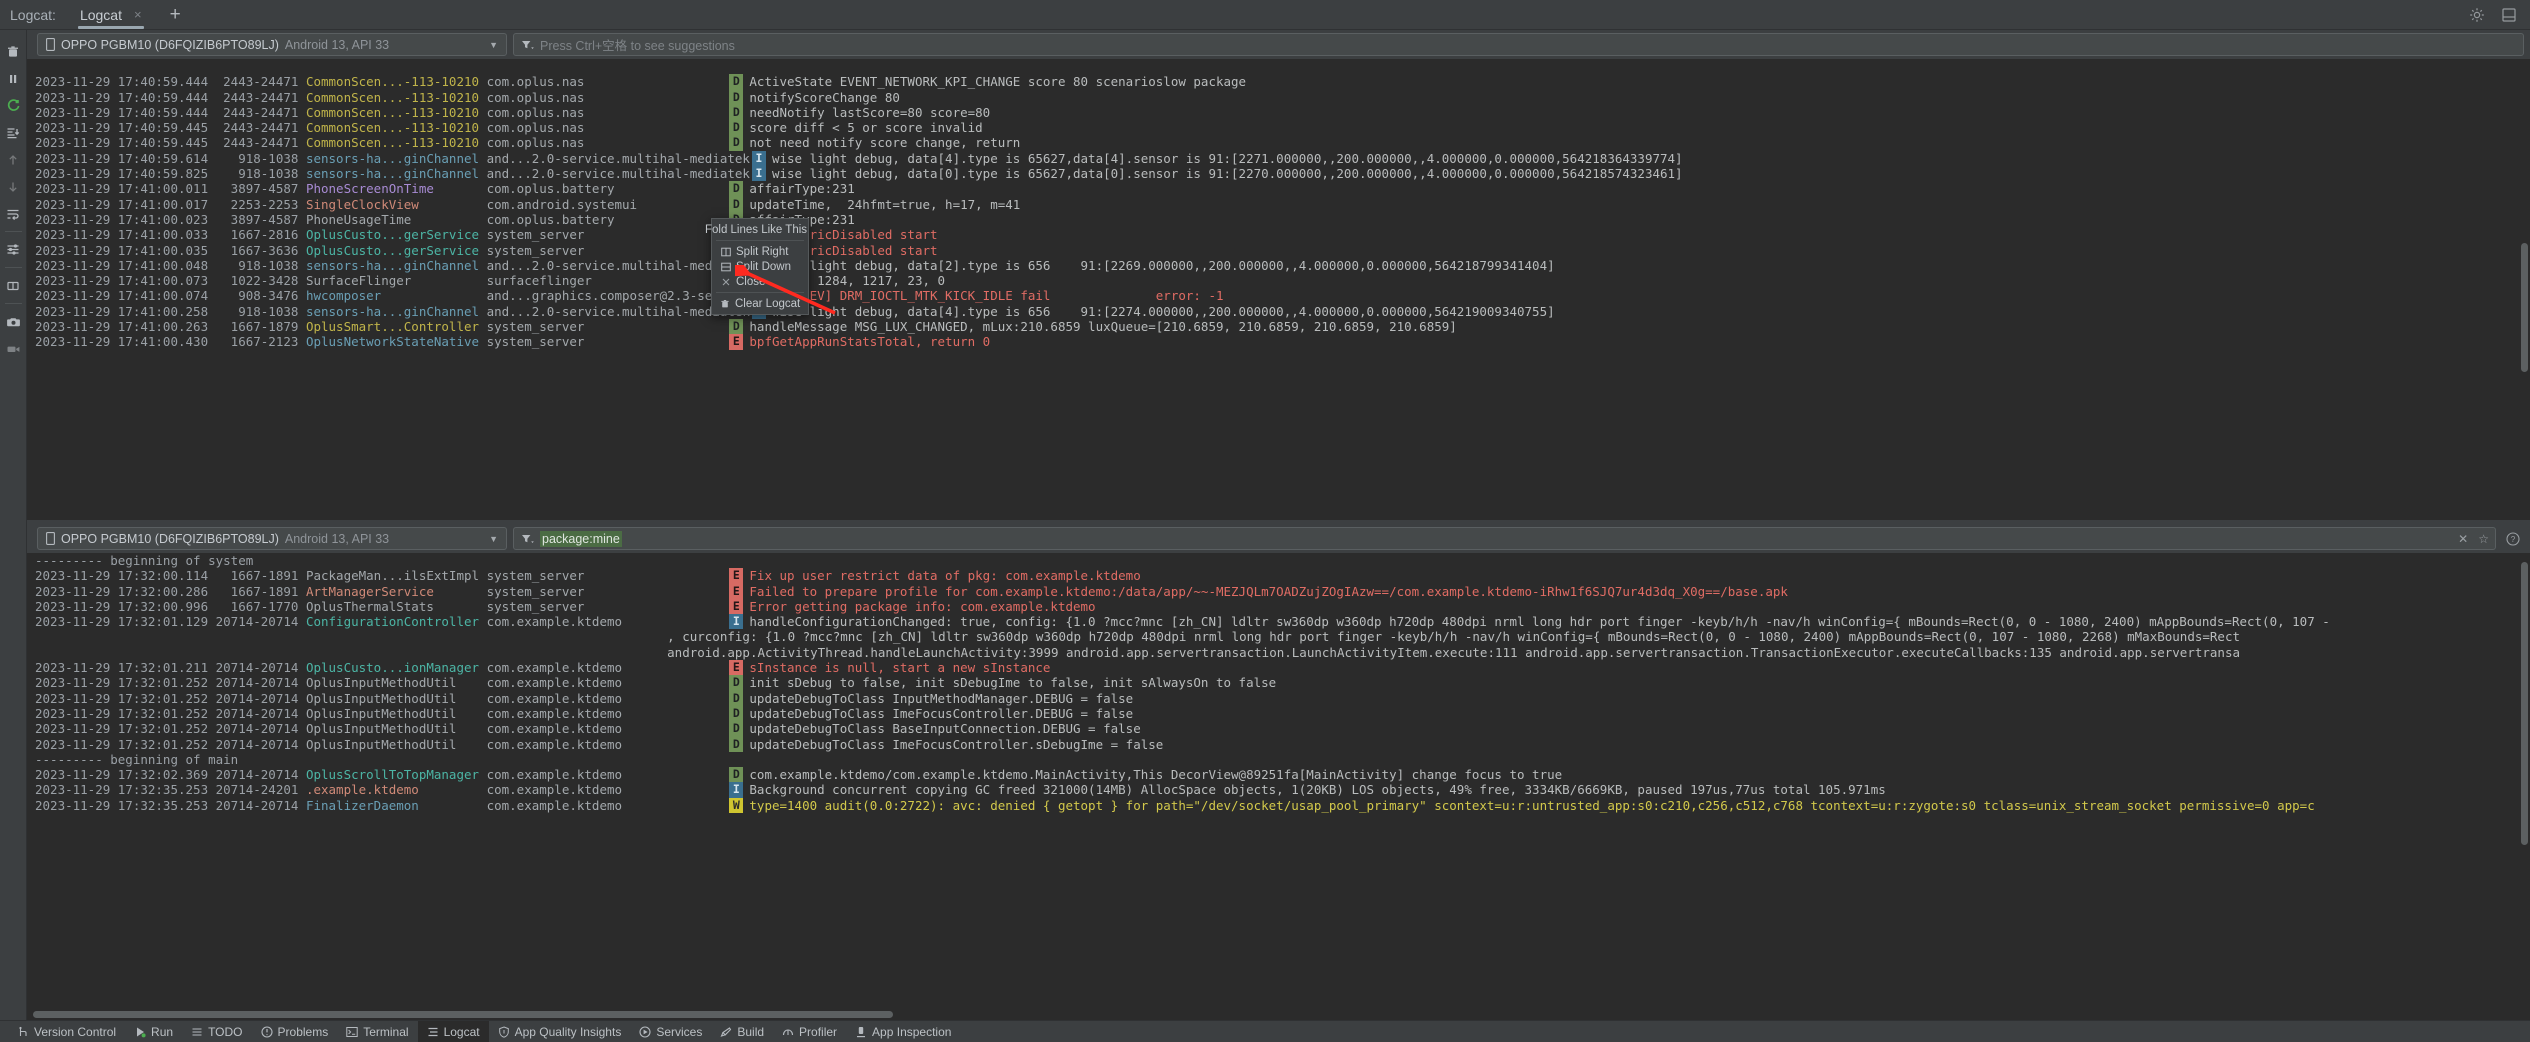 The height and width of the screenshot is (1042, 2530). Describe the element at coordinates (2509, 15) in the screenshot. I see `minimize-icon` at that location.